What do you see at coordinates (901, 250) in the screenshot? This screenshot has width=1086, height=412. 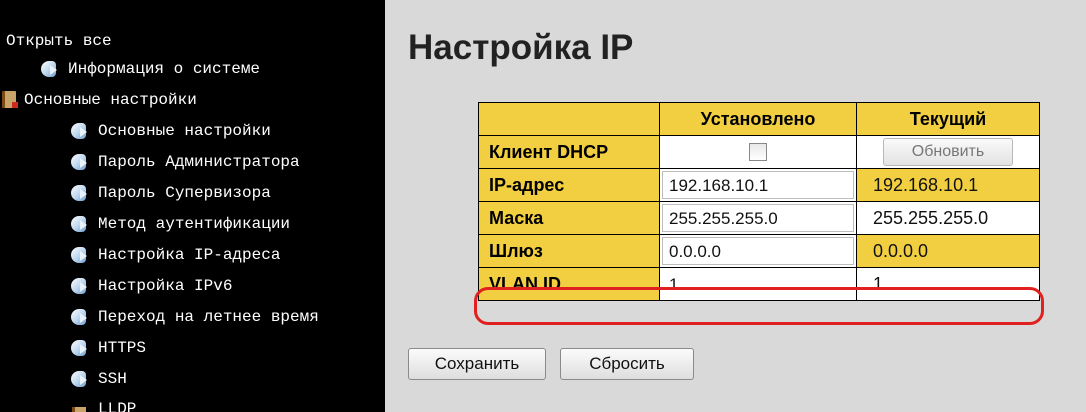 I see `gateway-current-value: 0.0.0.0` at bounding box center [901, 250].